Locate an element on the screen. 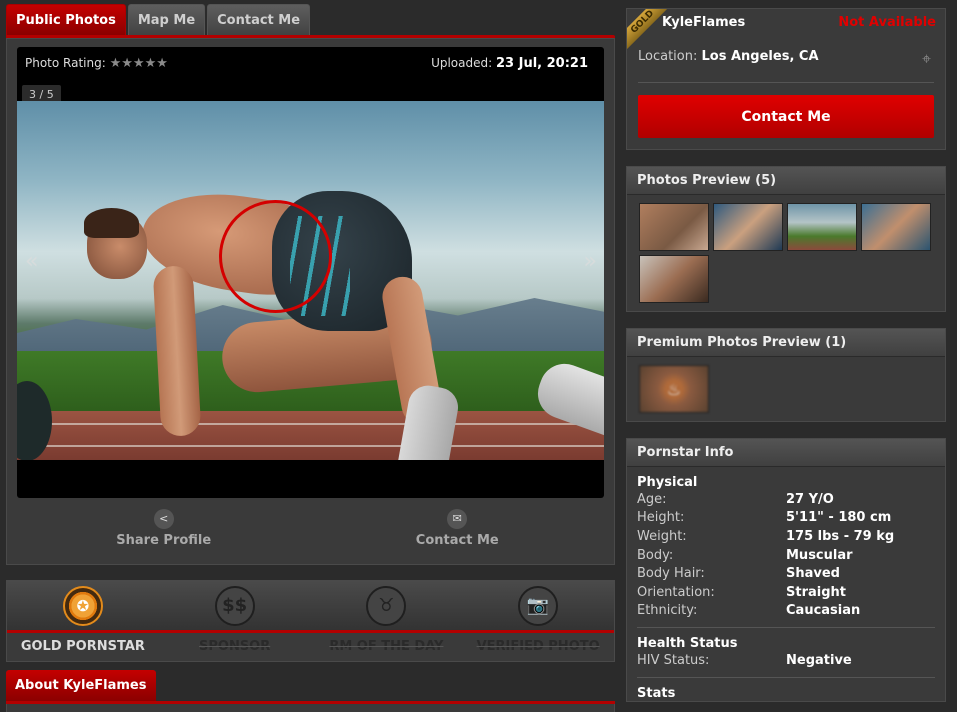 The image size is (957, 712). info-row-weight: Weight: 175 lbs - 79 kg is located at coordinates (786, 536).